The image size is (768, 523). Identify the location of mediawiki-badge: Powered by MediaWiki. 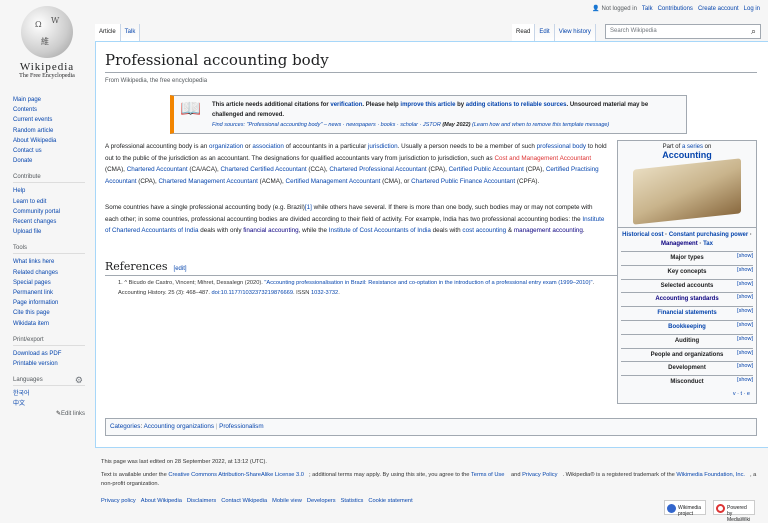
(734, 511).